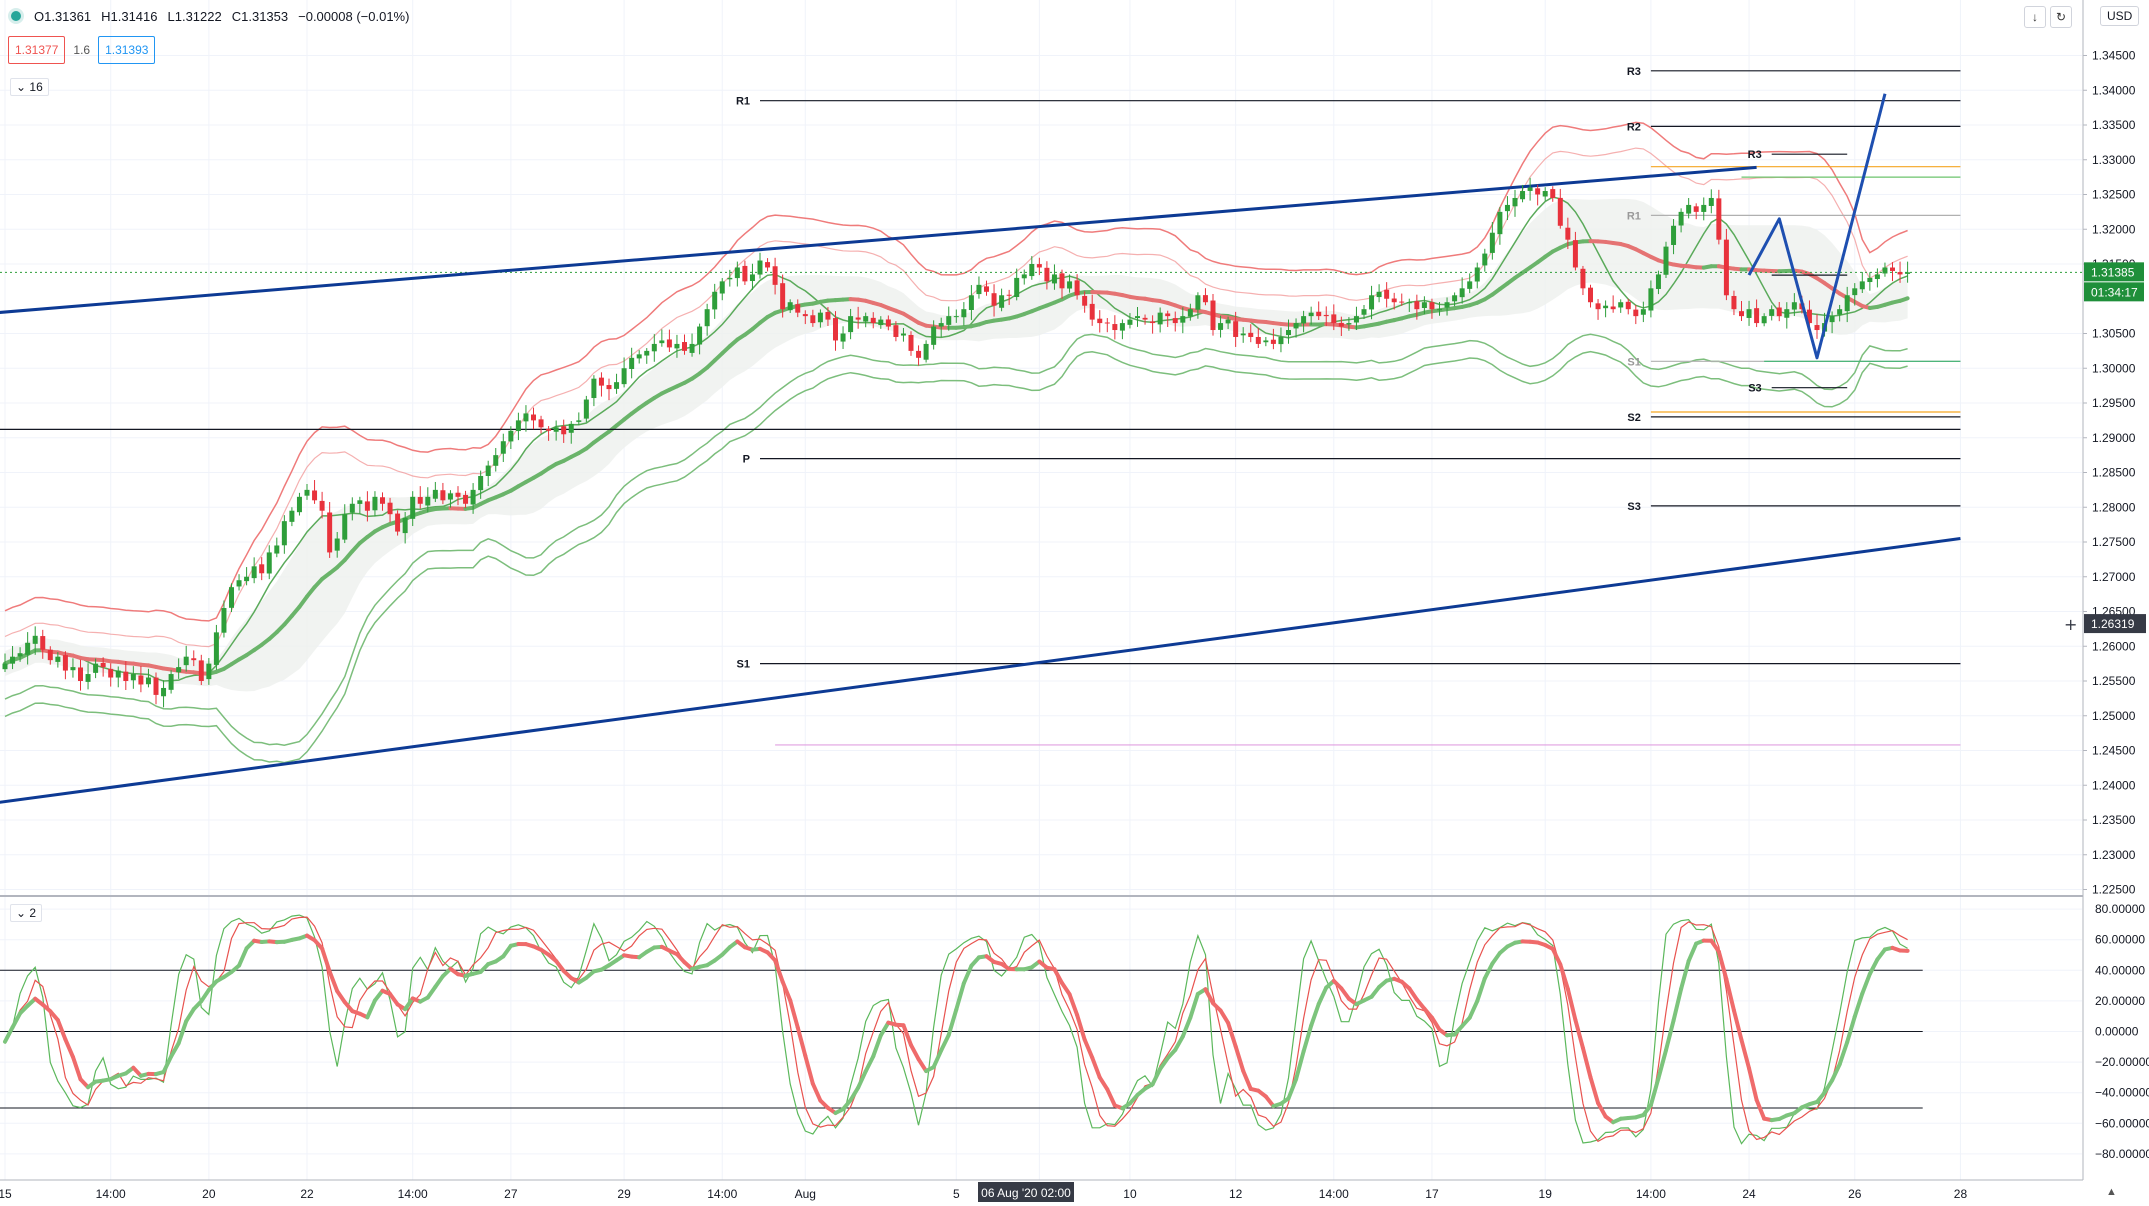  Describe the element at coordinates (2114, 229) in the screenshot. I see `price-tick-label: 1.32000` at that location.